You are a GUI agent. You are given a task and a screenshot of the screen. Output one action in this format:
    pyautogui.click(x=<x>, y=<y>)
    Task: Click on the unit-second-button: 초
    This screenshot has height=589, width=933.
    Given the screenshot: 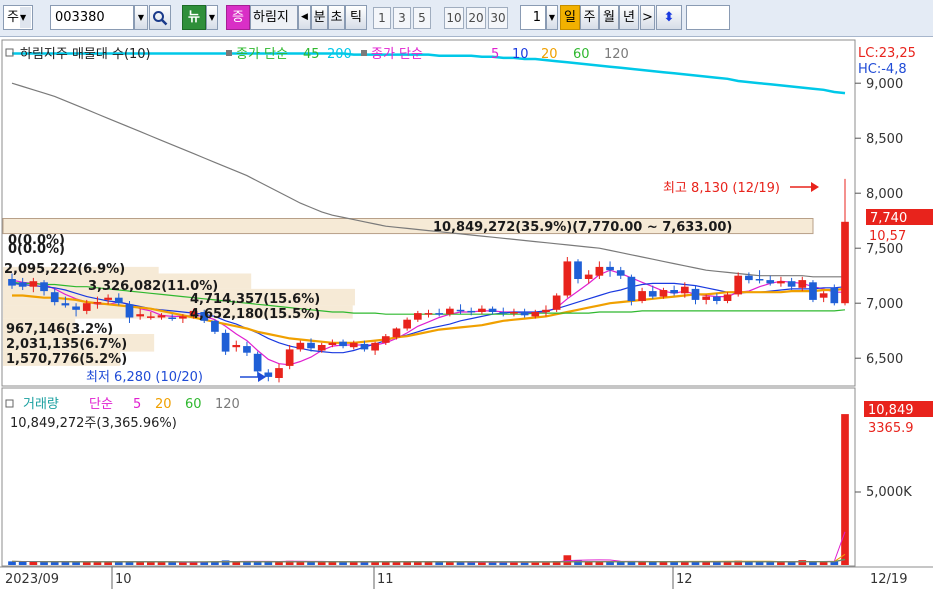 What is the action you would take?
    pyautogui.click(x=336, y=17)
    